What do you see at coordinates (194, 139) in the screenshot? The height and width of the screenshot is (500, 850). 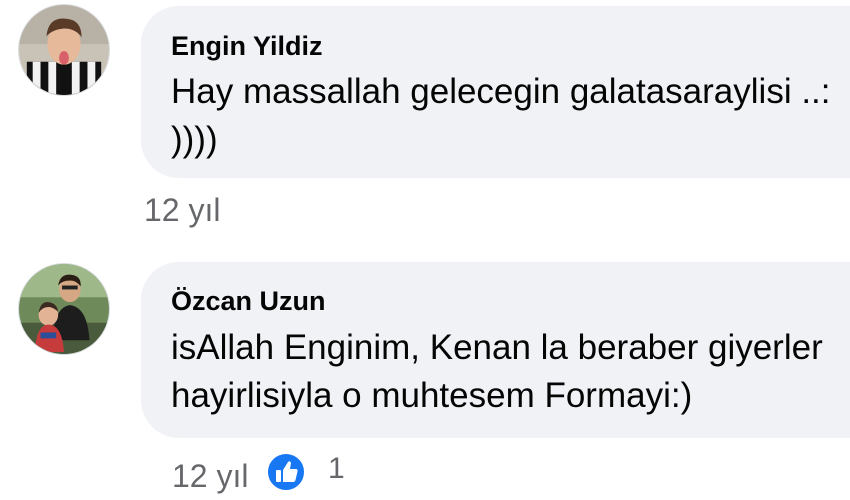 I see `comment-text-line: ))))` at bounding box center [194, 139].